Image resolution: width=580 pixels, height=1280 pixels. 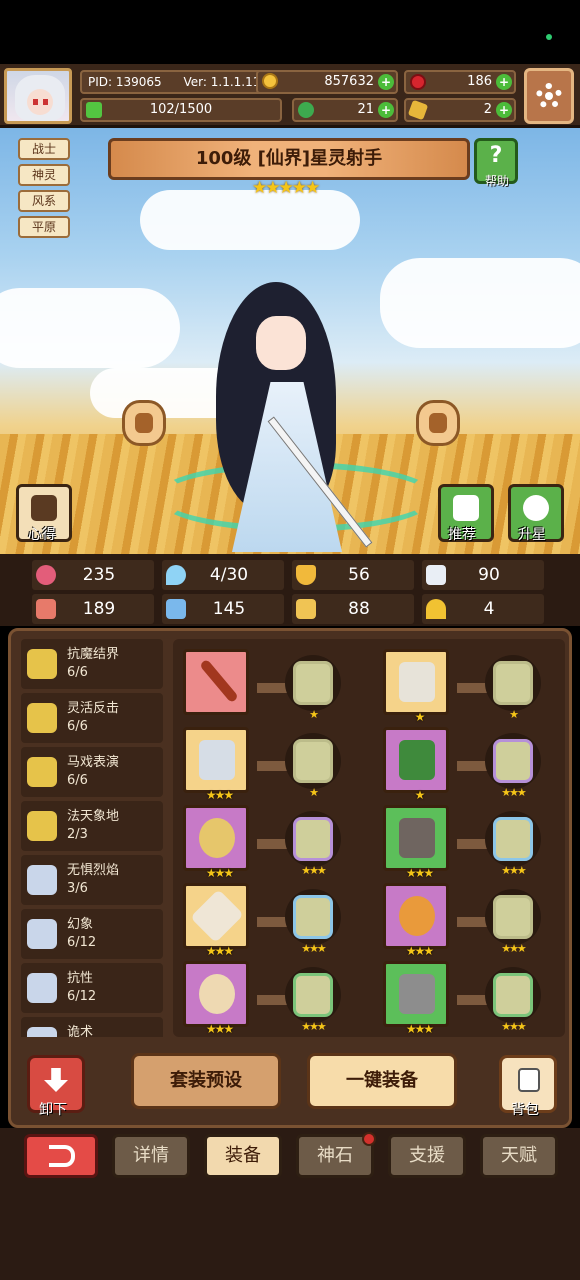 I want to click on settings-button, so click(x=549, y=96).